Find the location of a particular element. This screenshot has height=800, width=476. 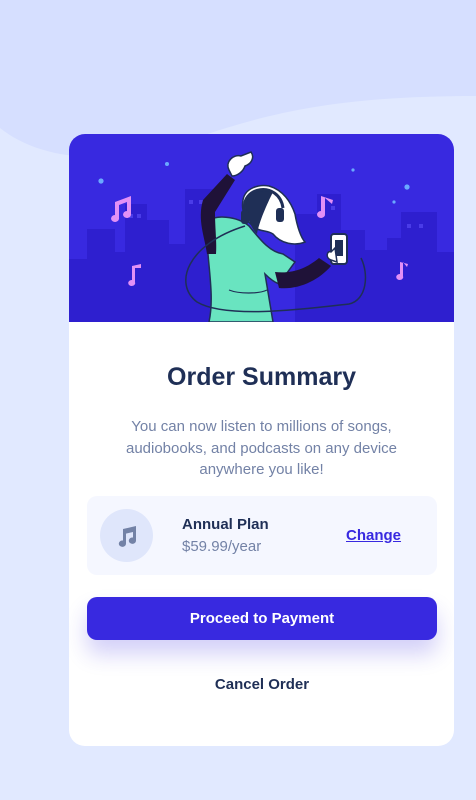

cancel-order-button: Cancel Order is located at coordinates (262, 684).